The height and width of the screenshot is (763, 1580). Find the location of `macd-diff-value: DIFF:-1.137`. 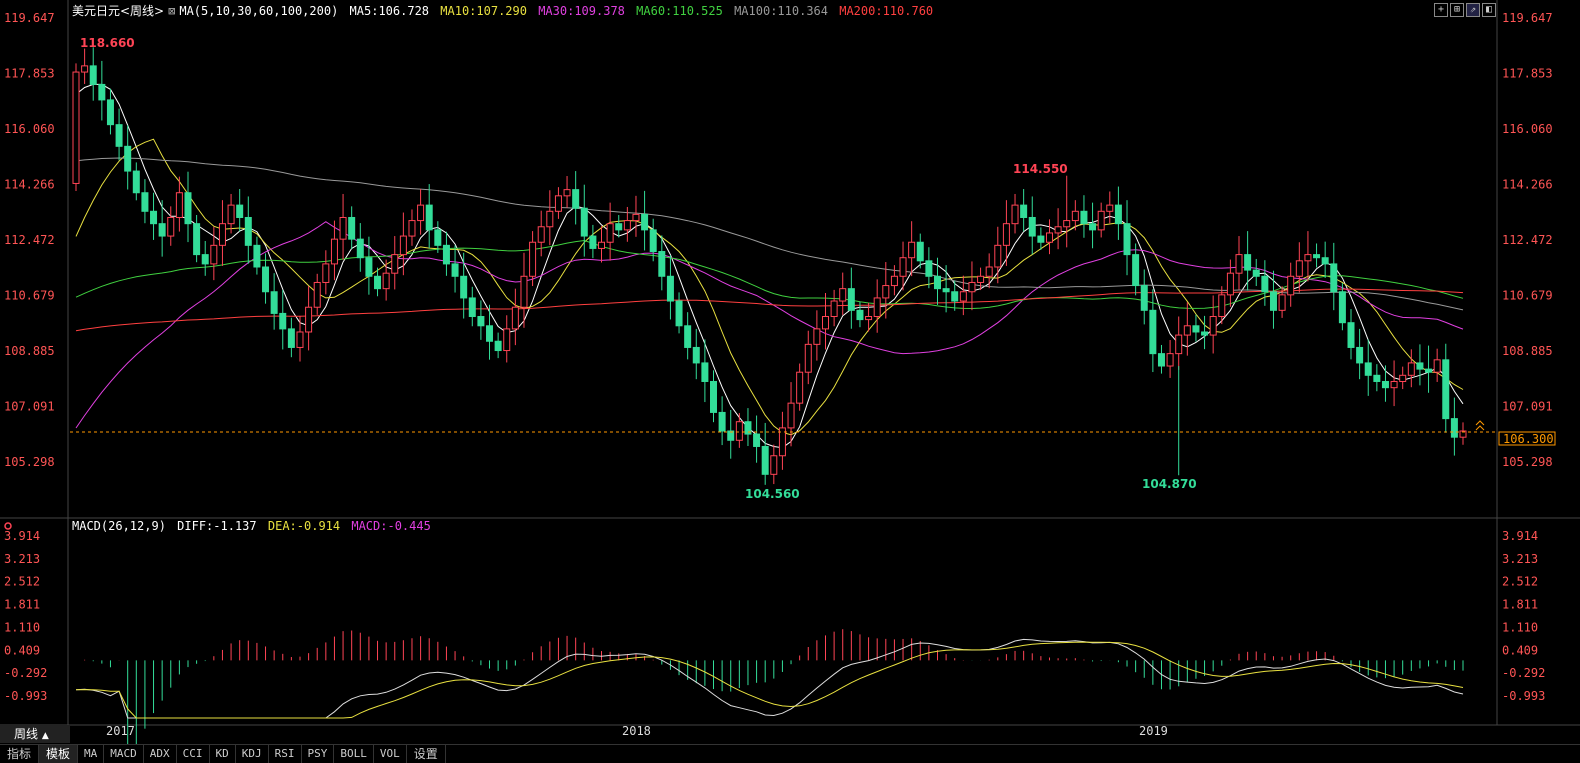

macd-diff-value: DIFF:-1.137 is located at coordinates (217, 526).